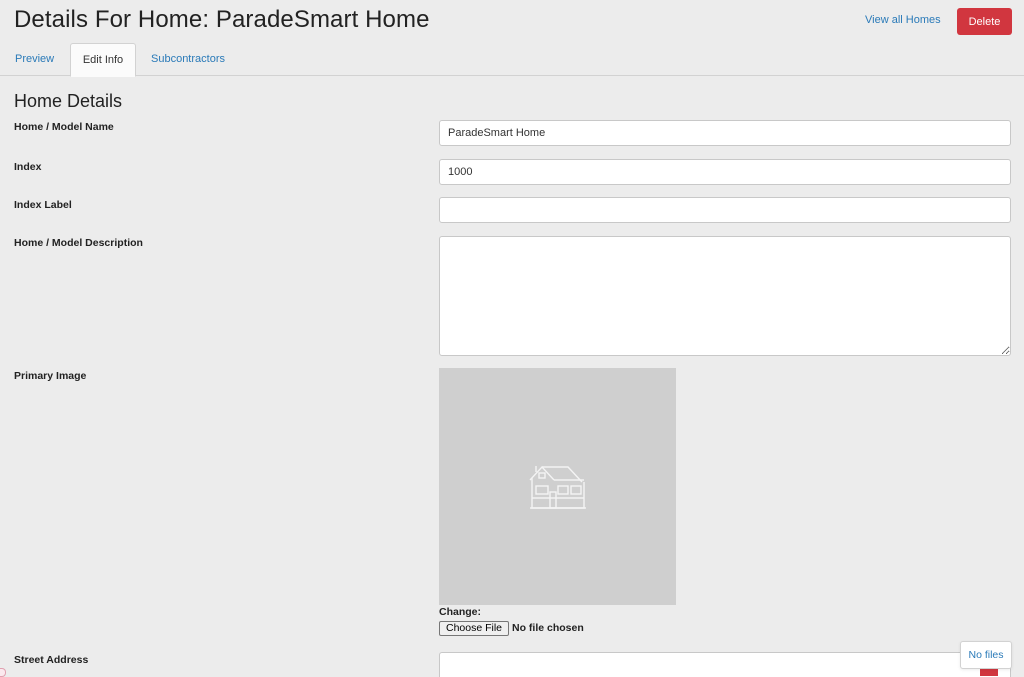 Image resolution: width=1024 pixels, height=677 pixels. I want to click on section-title: Home Details, so click(68, 101).